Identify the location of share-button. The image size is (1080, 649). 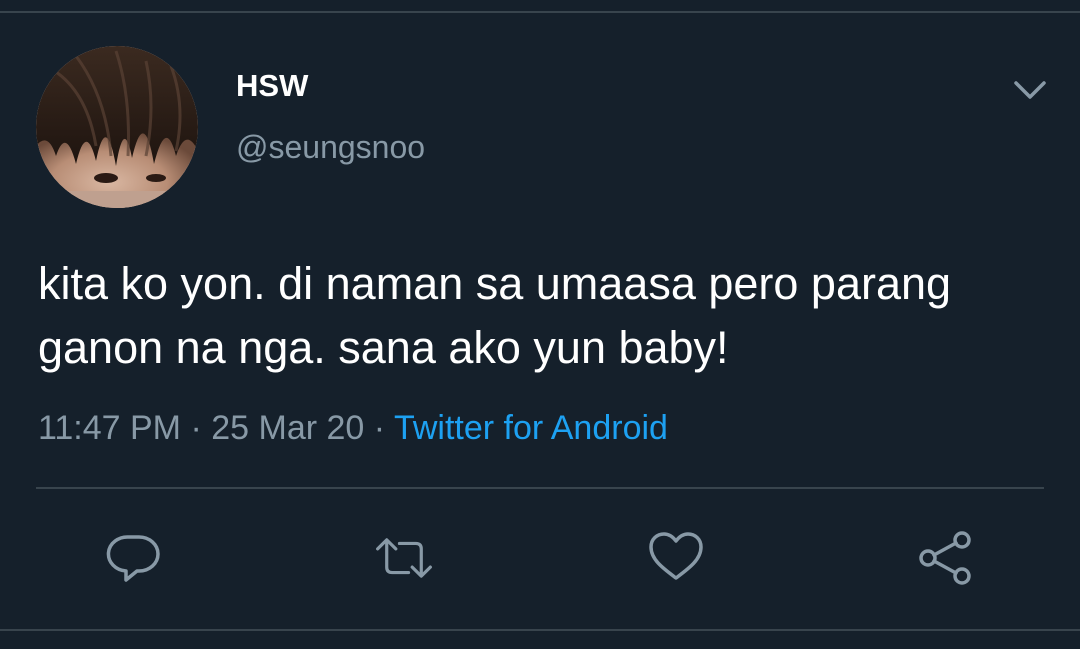
(946, 558).